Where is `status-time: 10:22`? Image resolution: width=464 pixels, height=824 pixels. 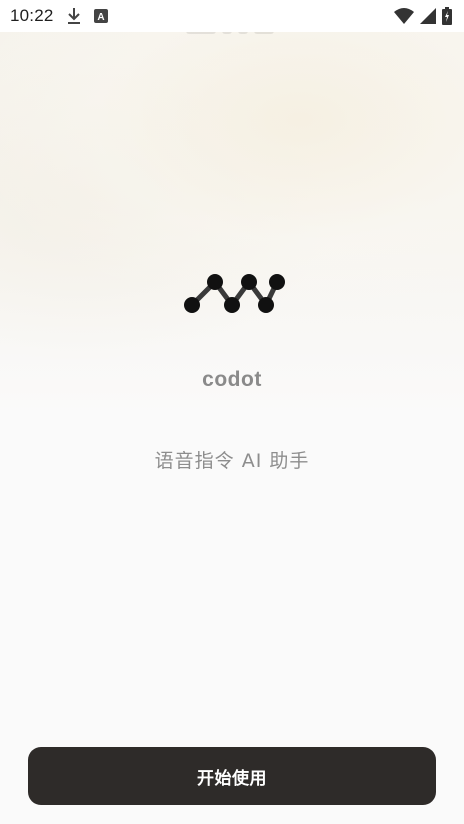
status-time: 10:22 is located at coordinates (32, 15).